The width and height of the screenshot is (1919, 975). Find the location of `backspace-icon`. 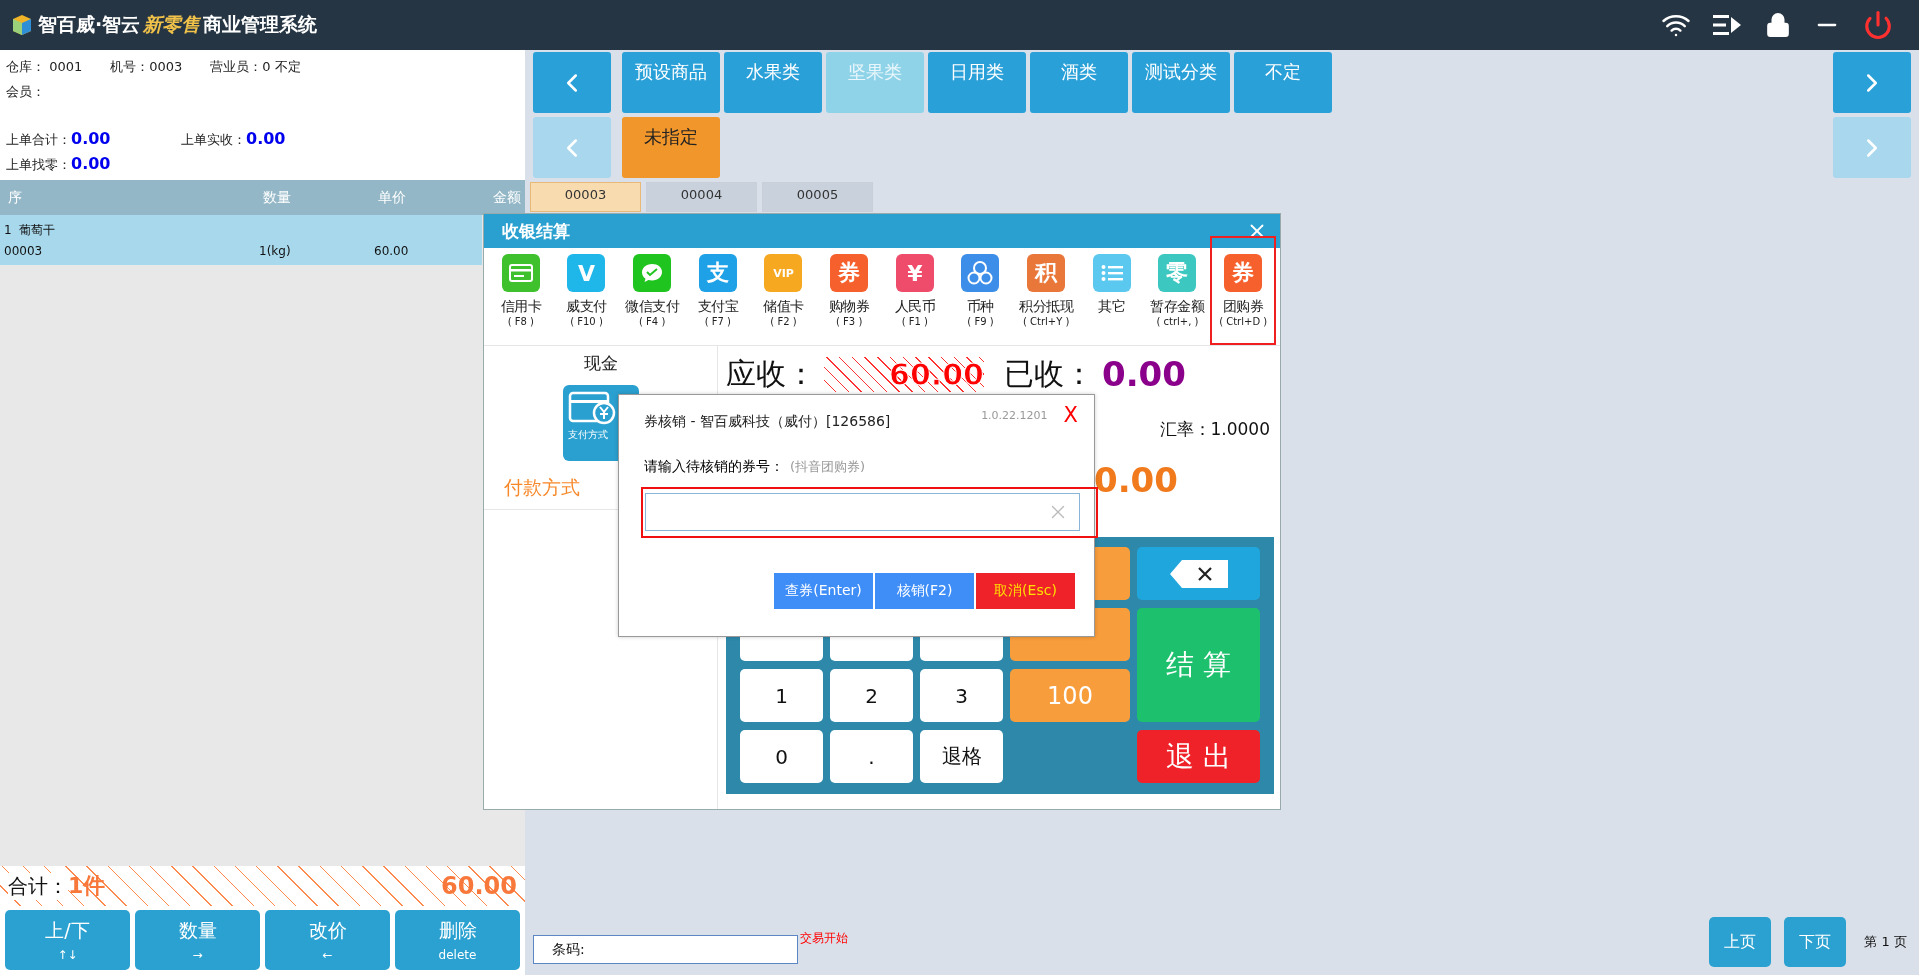

backspace-icon is located at coordinates (1198, 573).